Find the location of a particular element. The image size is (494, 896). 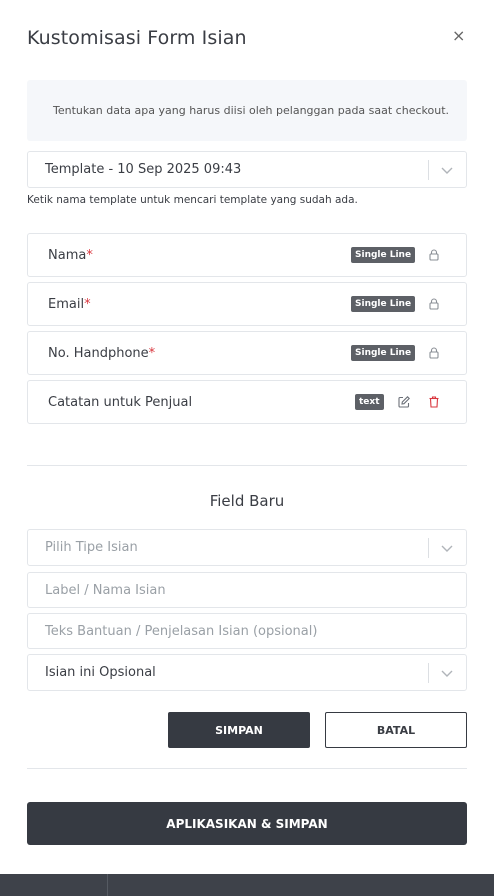

template-select-value: Template - 10 Sep 2025 09:43 is located at coordinates (143, 169).